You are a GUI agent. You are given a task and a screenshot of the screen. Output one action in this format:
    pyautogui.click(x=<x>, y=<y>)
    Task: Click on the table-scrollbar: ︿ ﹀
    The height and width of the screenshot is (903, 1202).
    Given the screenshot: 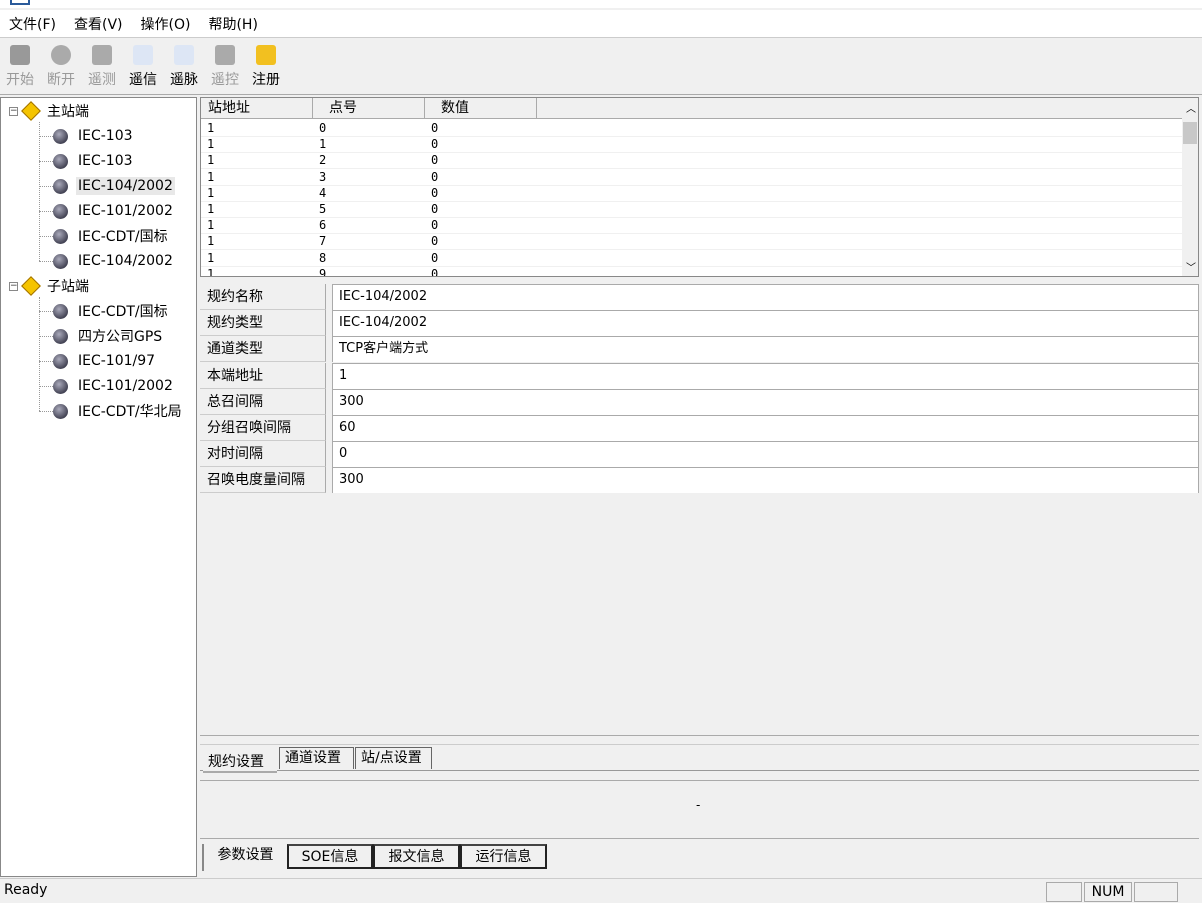 What is the action you would take?
    pyautogui.click(x=1190, y=187)
    